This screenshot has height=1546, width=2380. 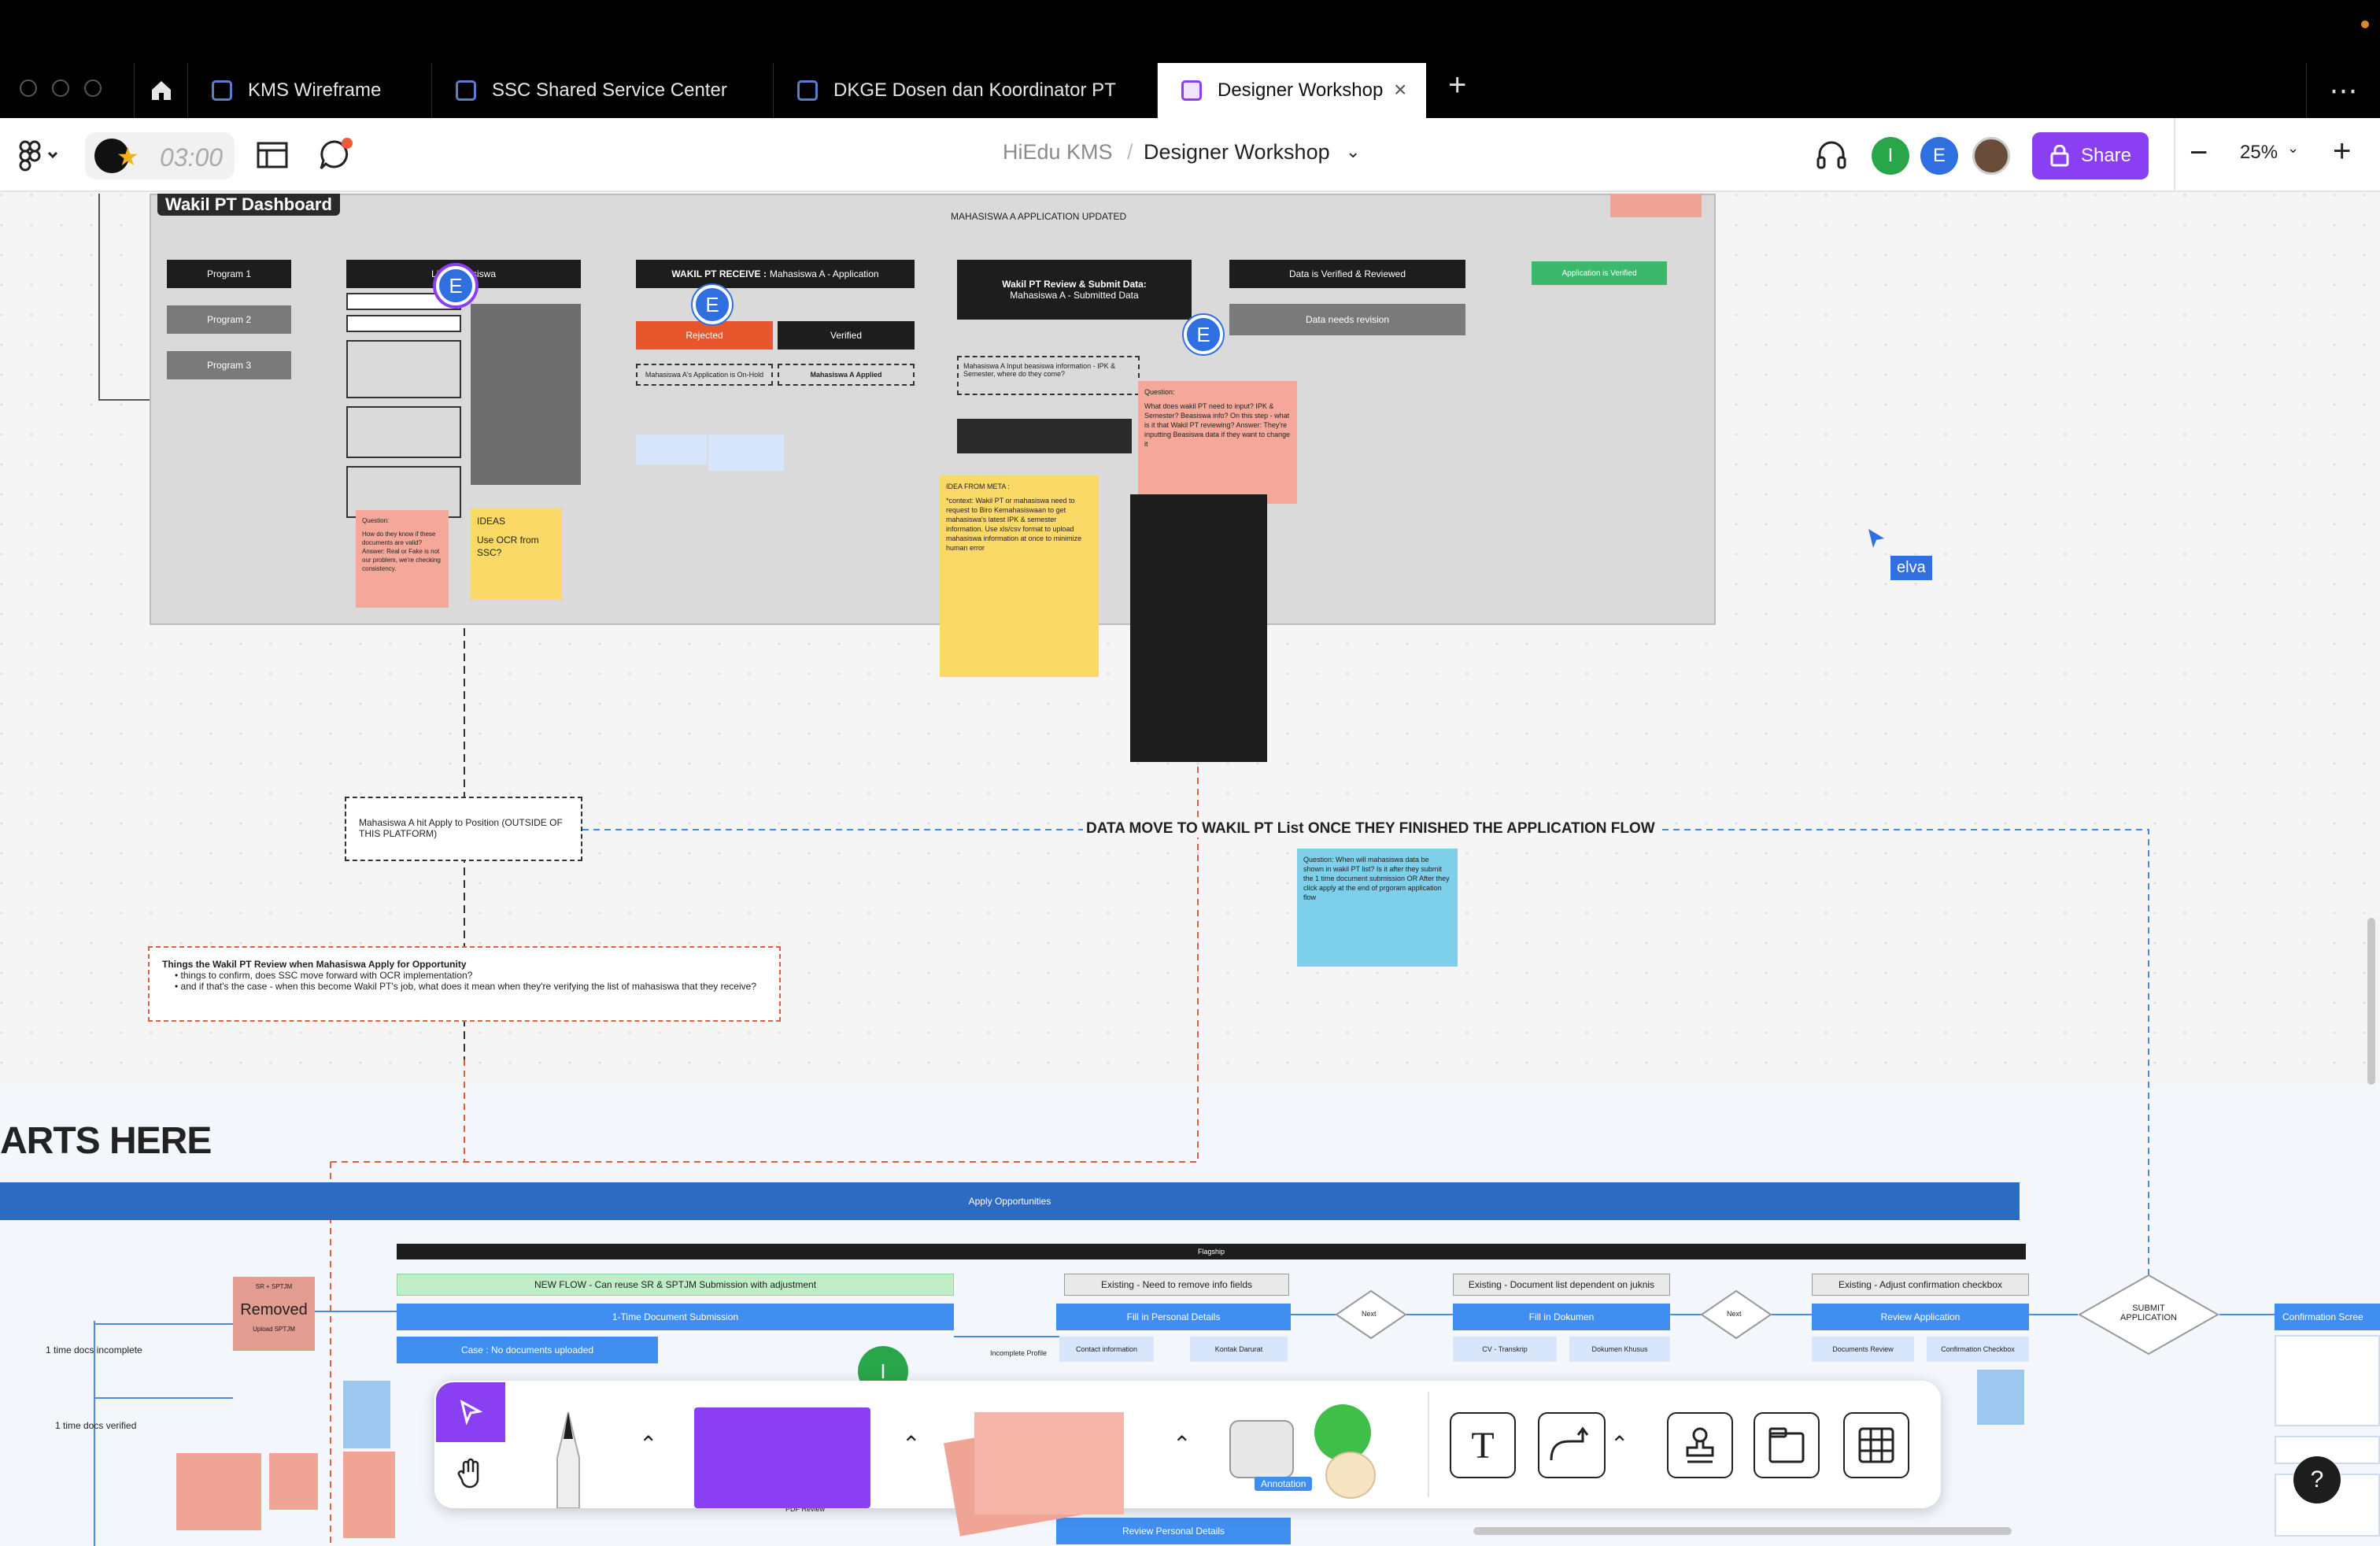 What do you see at coordinates (160, 90) in the screenshot?
I see `home-button` at bounding box center [160, 90].